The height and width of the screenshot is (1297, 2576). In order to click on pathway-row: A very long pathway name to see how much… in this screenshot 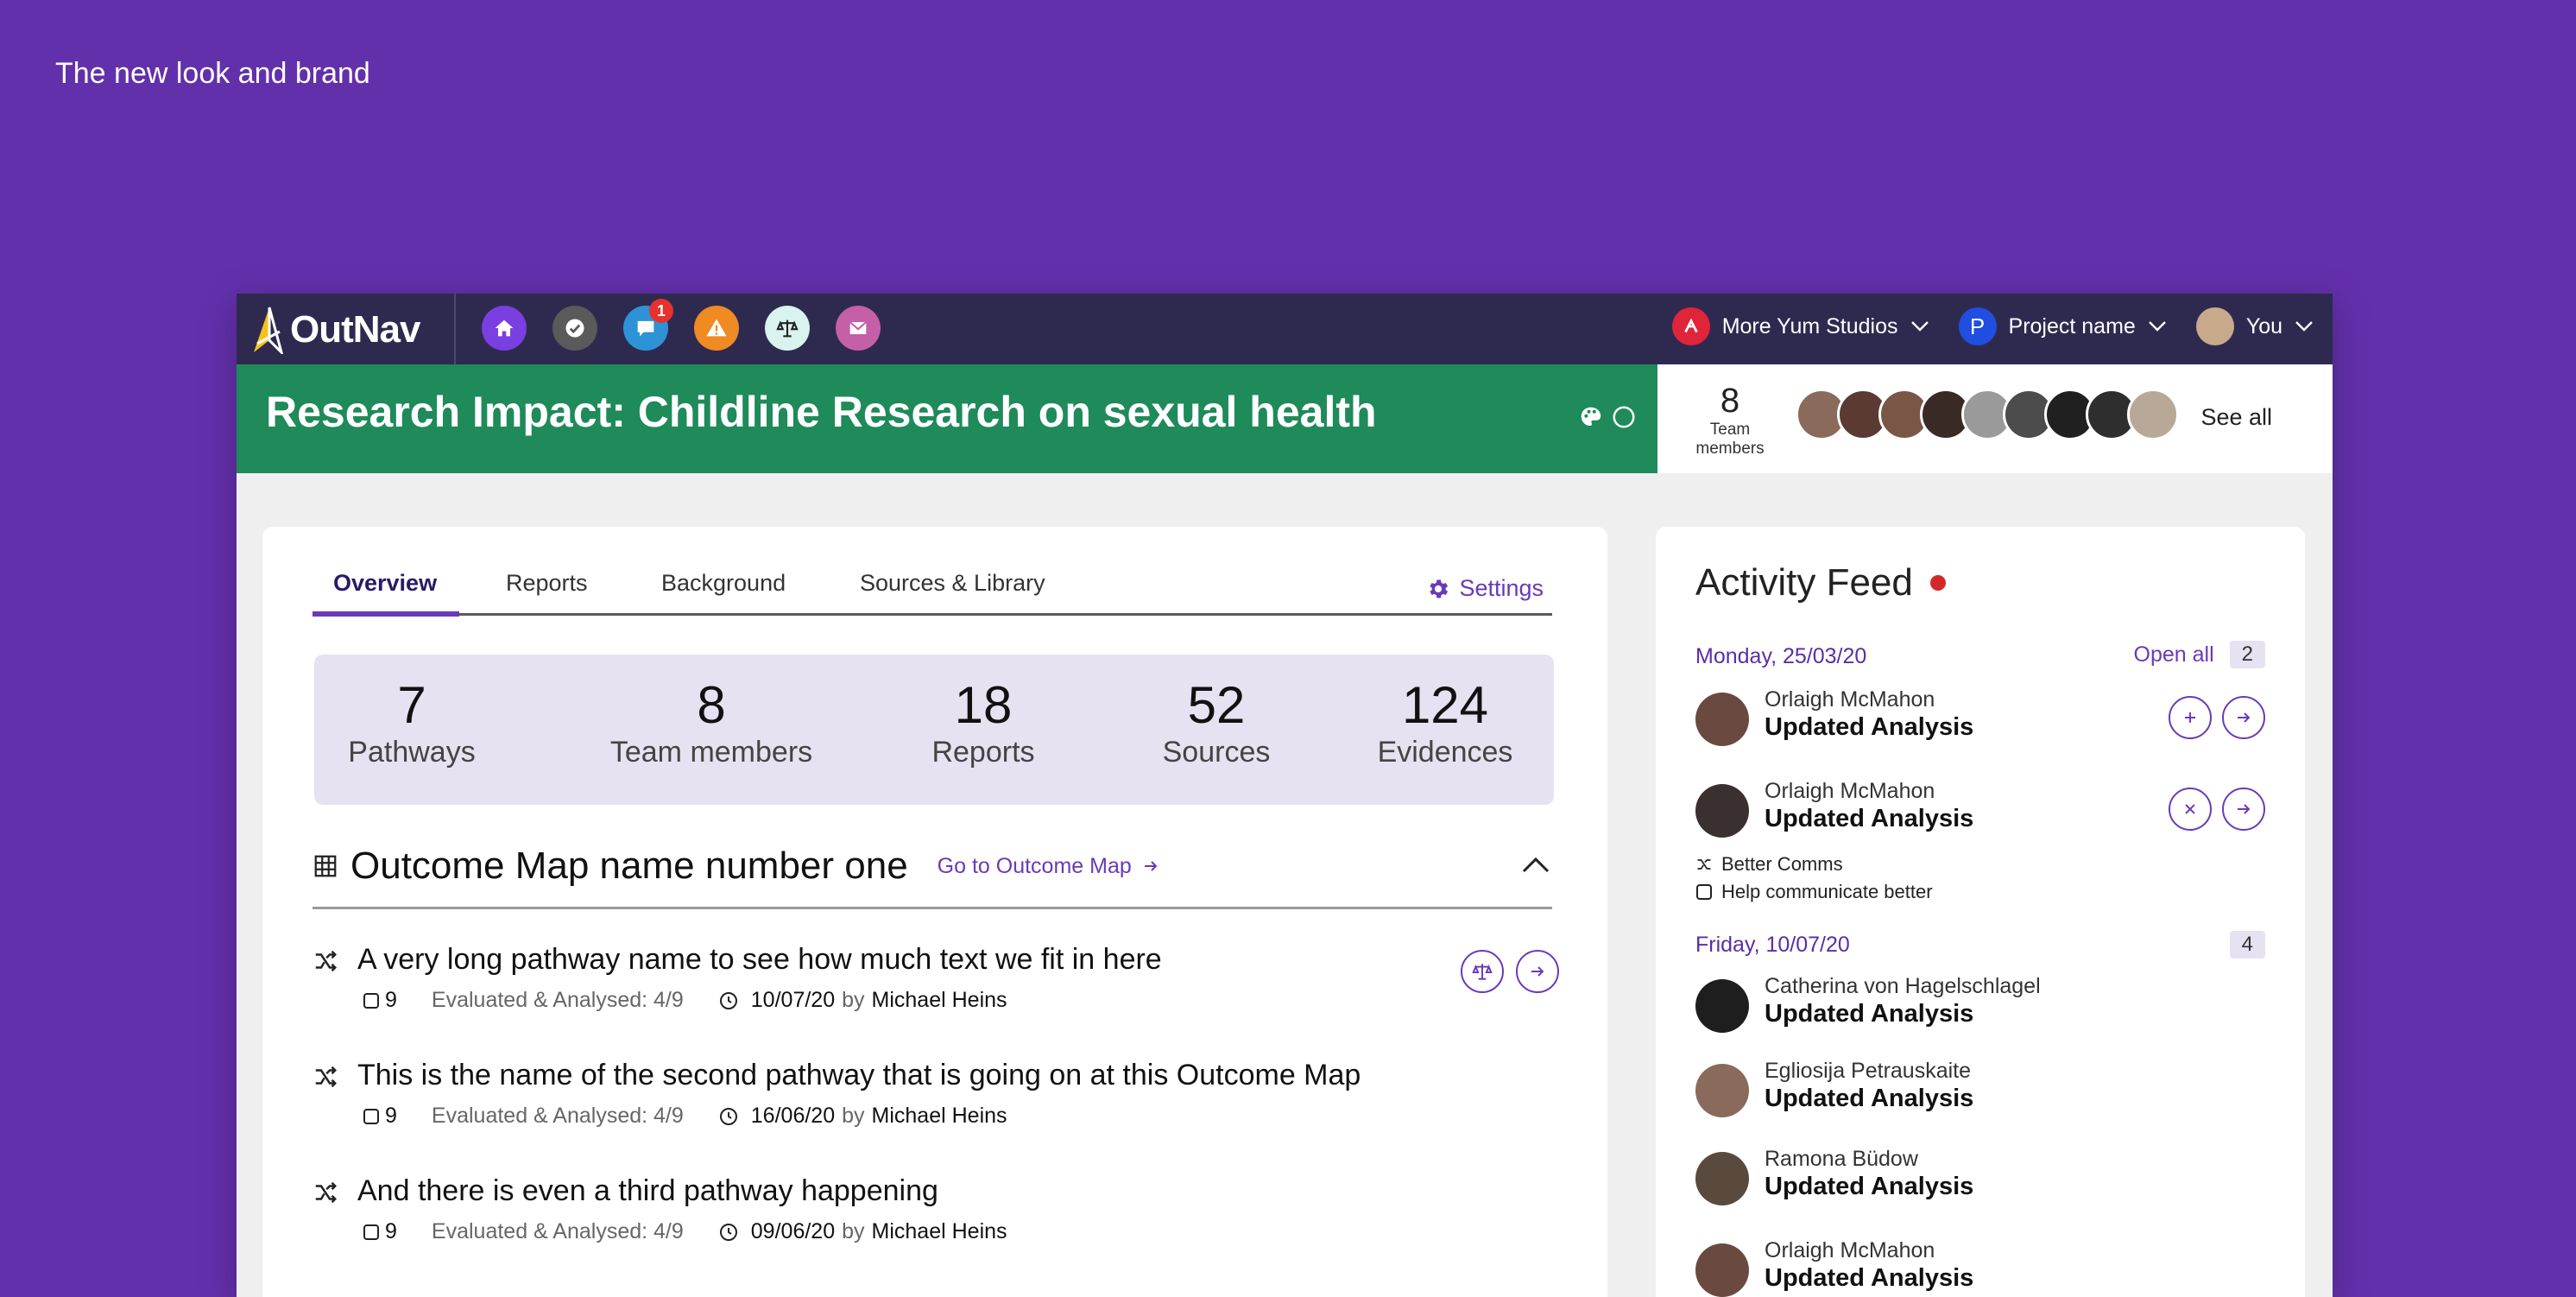, I will do `click(936, 986)`.